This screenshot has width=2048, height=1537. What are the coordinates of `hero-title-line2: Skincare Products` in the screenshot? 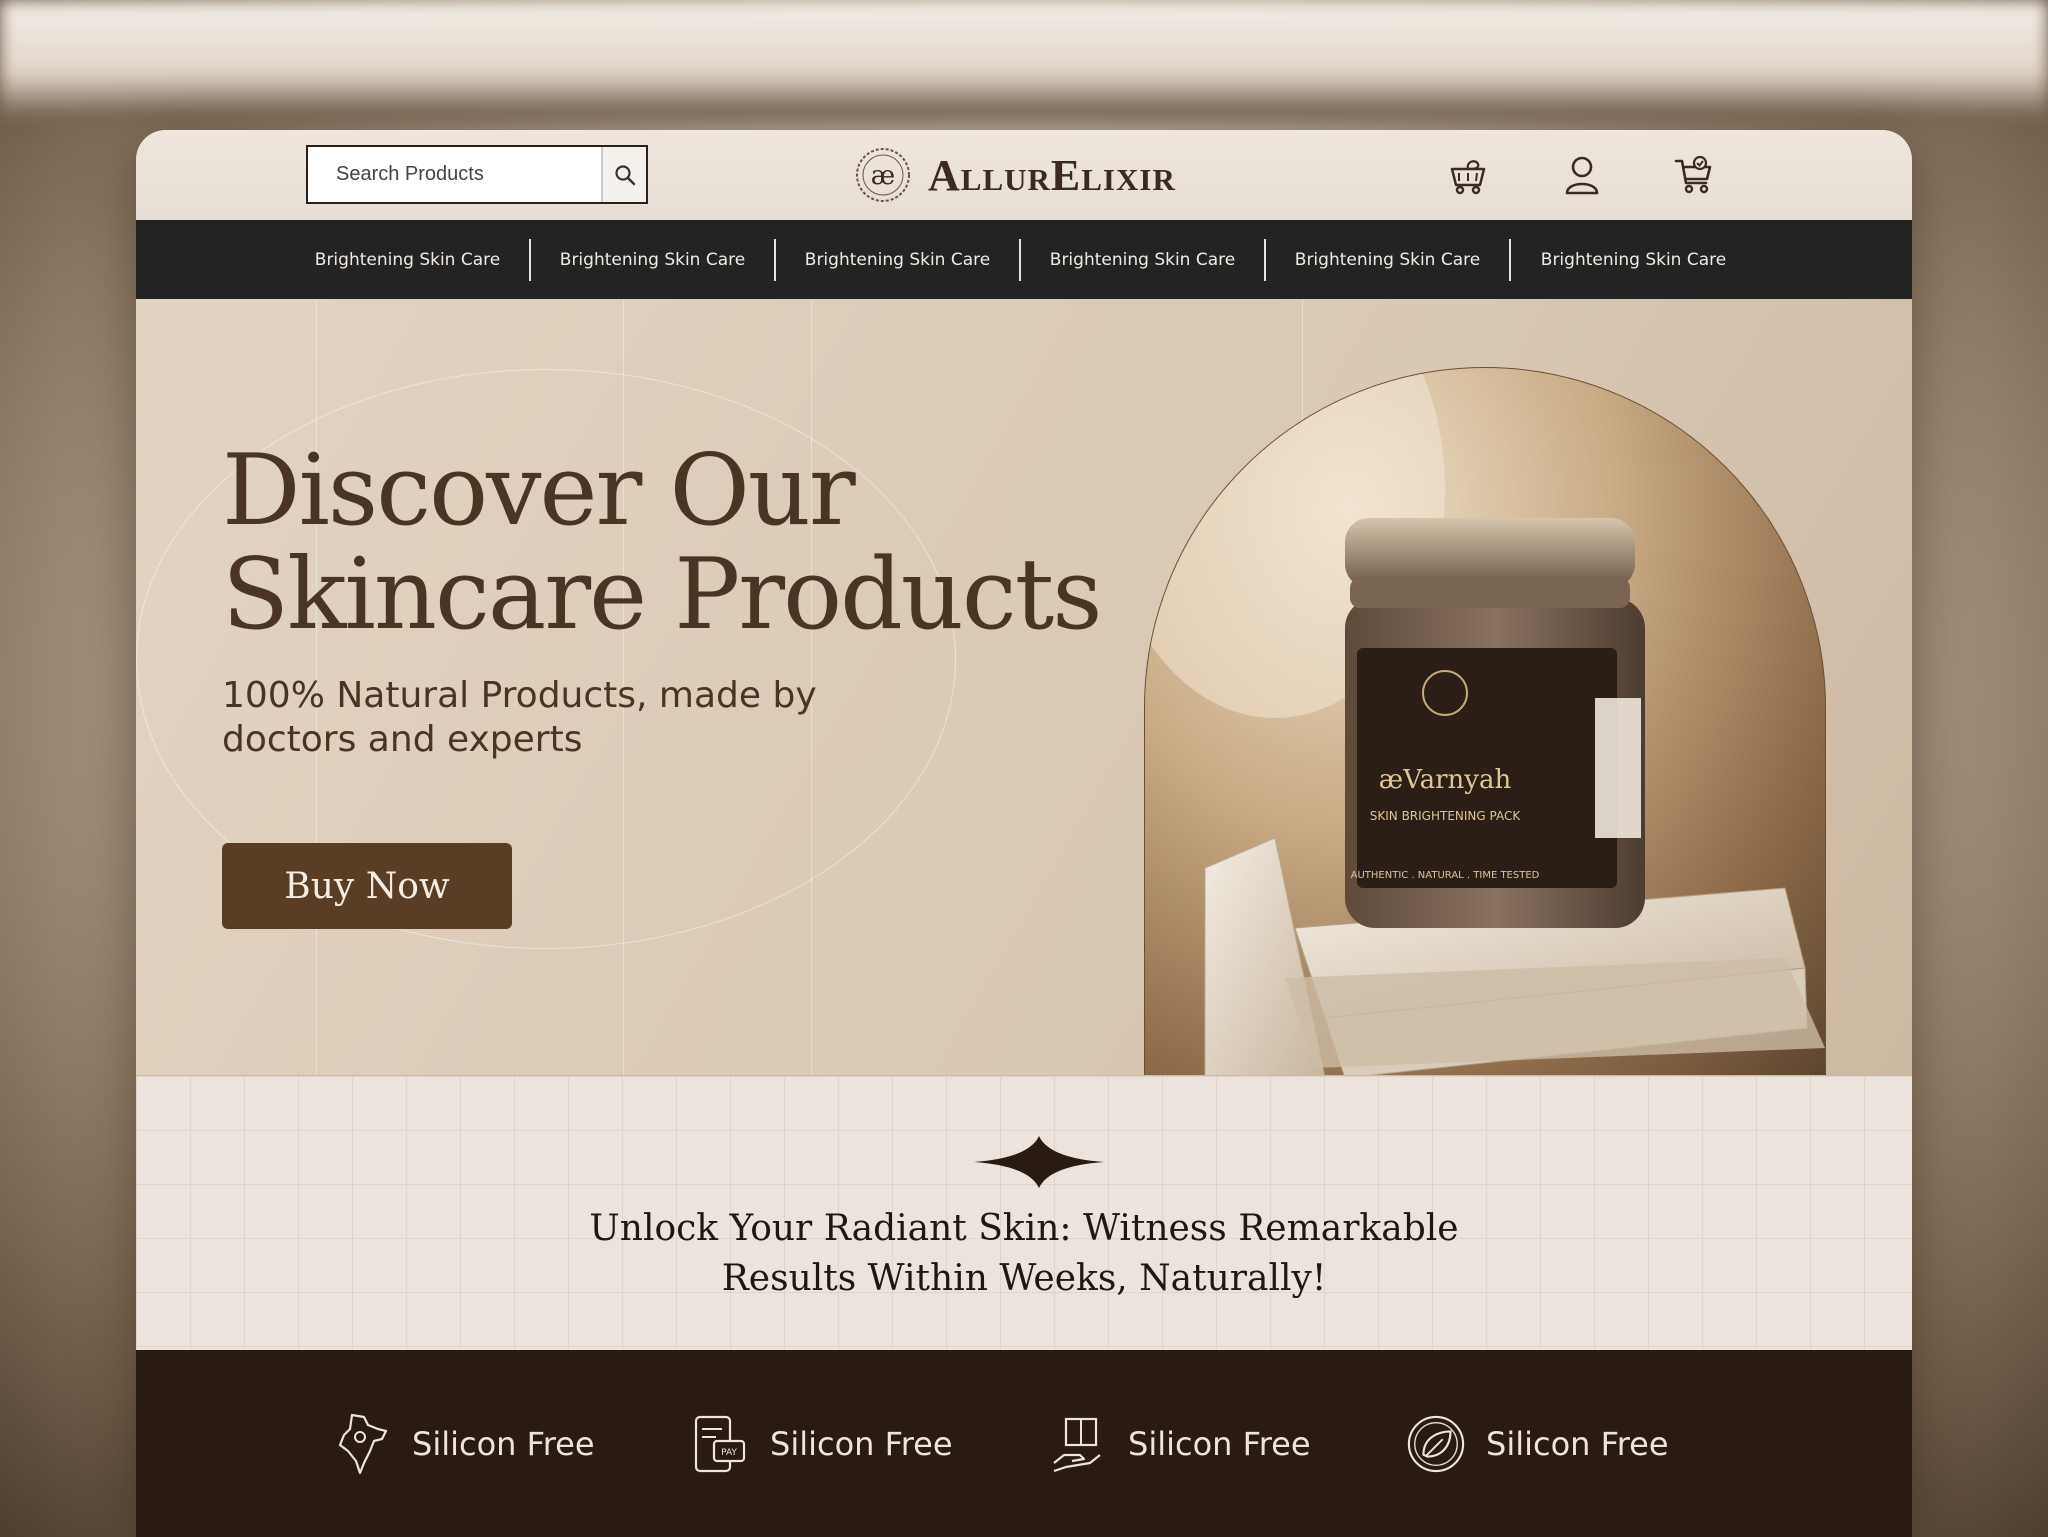 It's located at (662, 595).